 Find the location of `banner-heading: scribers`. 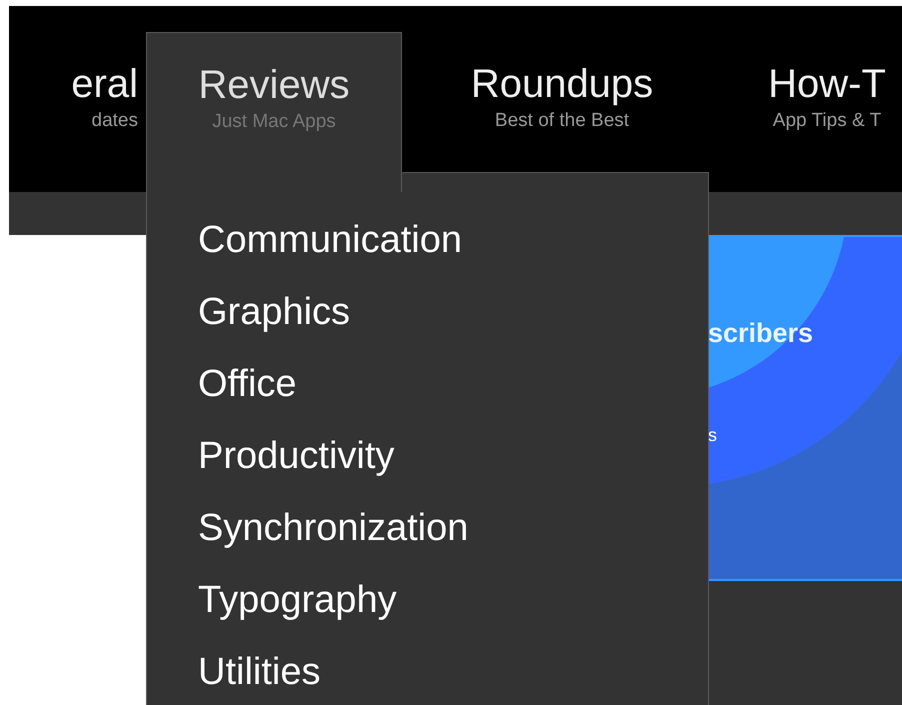

banner-heading: scribers is located at coordinates (761, 333).